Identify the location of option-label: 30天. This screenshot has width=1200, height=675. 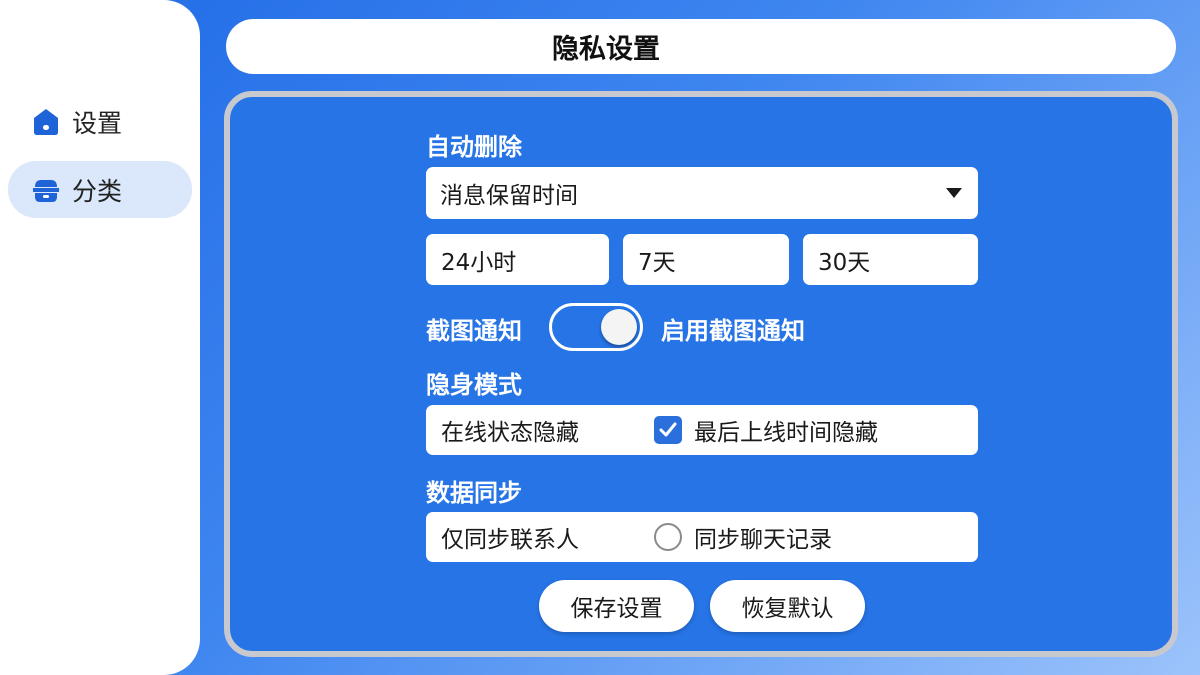
(844, 262).